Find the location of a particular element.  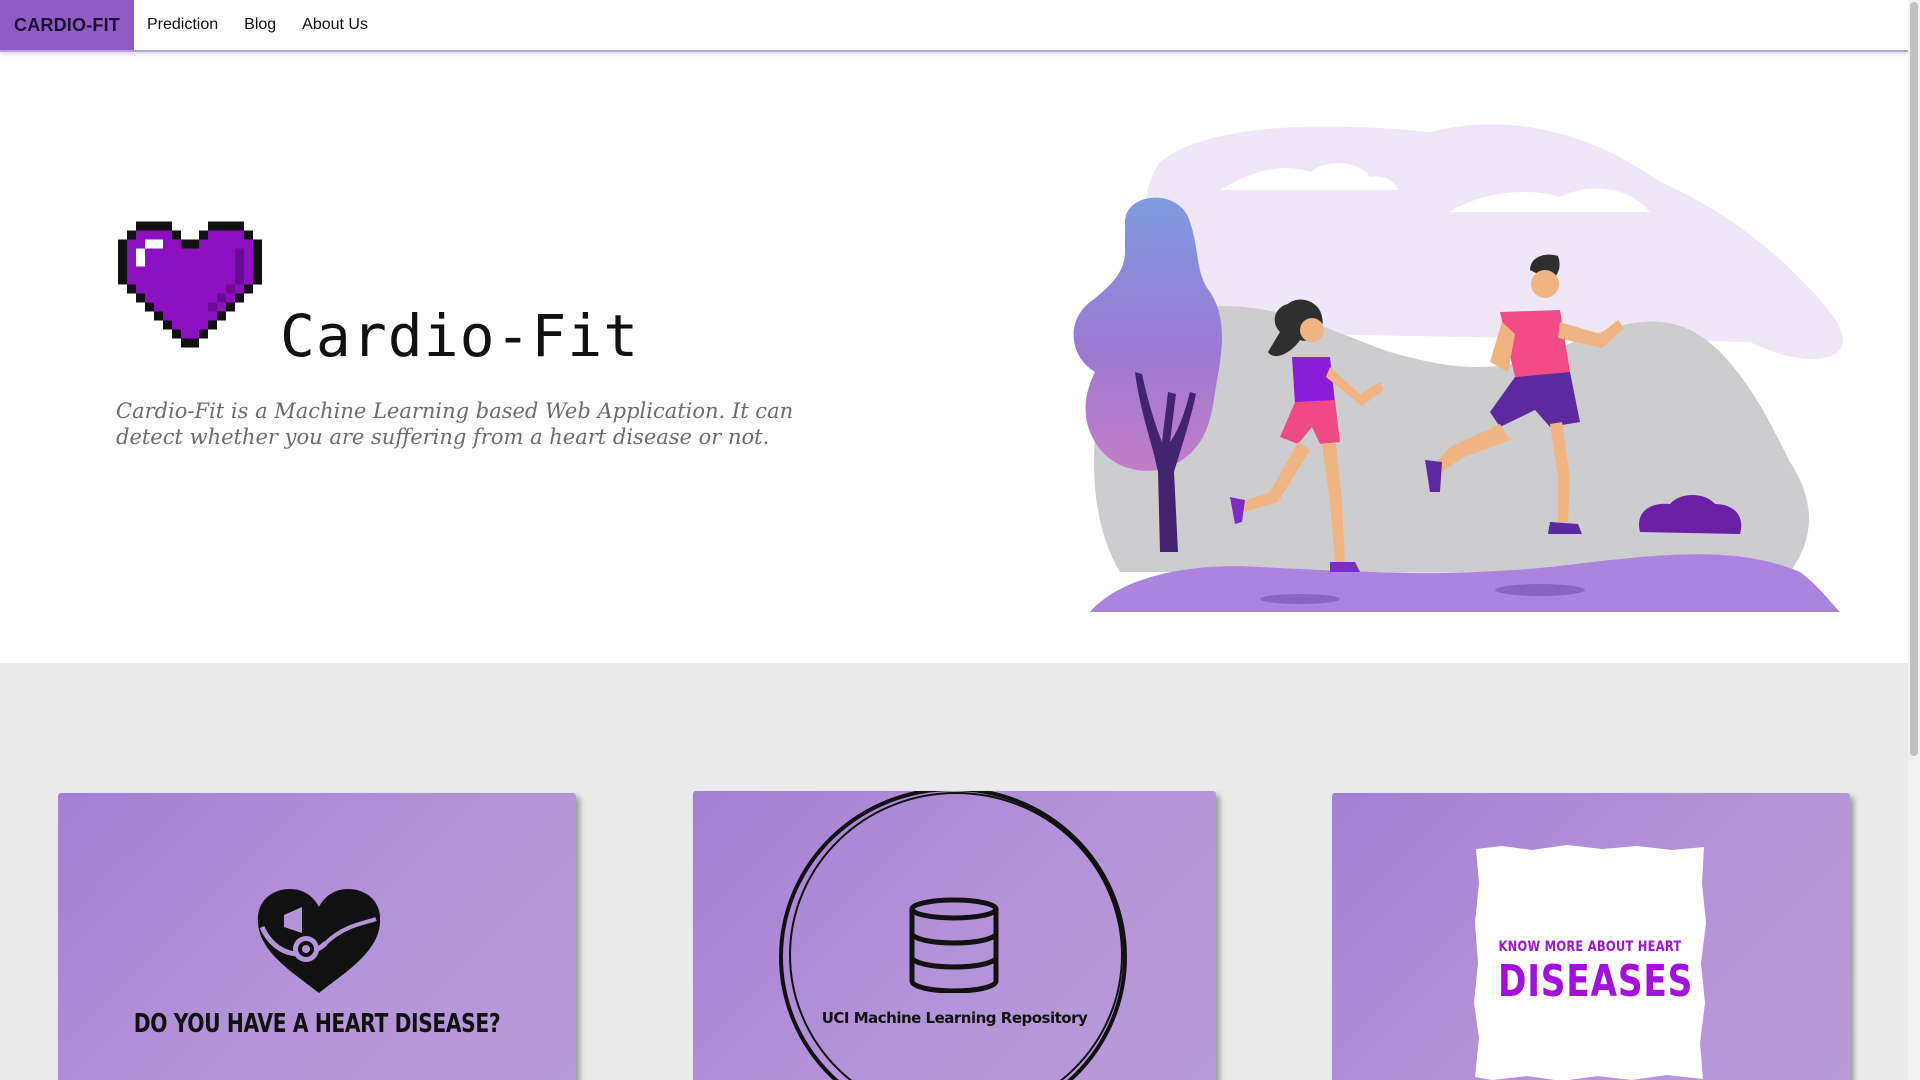

uci-repository-card: UCI Machine Learning Repository is located at coordinates (954, 935).